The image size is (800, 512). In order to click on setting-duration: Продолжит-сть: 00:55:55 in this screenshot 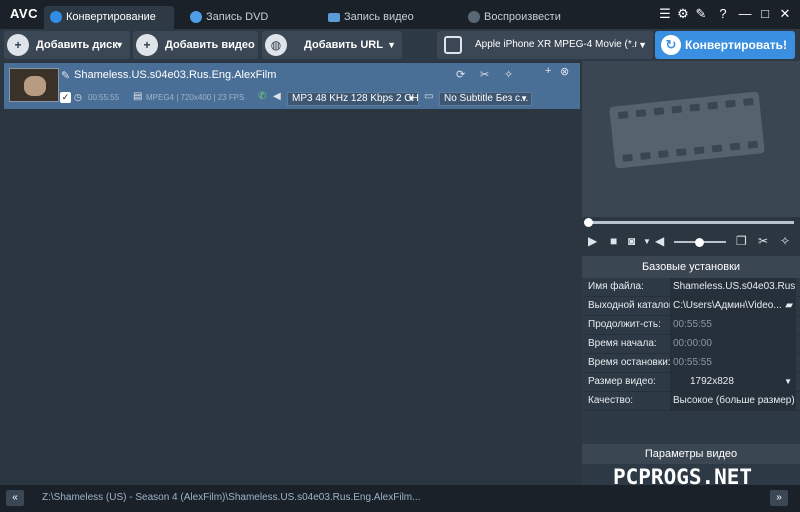, I will do `click(691, 325)`.